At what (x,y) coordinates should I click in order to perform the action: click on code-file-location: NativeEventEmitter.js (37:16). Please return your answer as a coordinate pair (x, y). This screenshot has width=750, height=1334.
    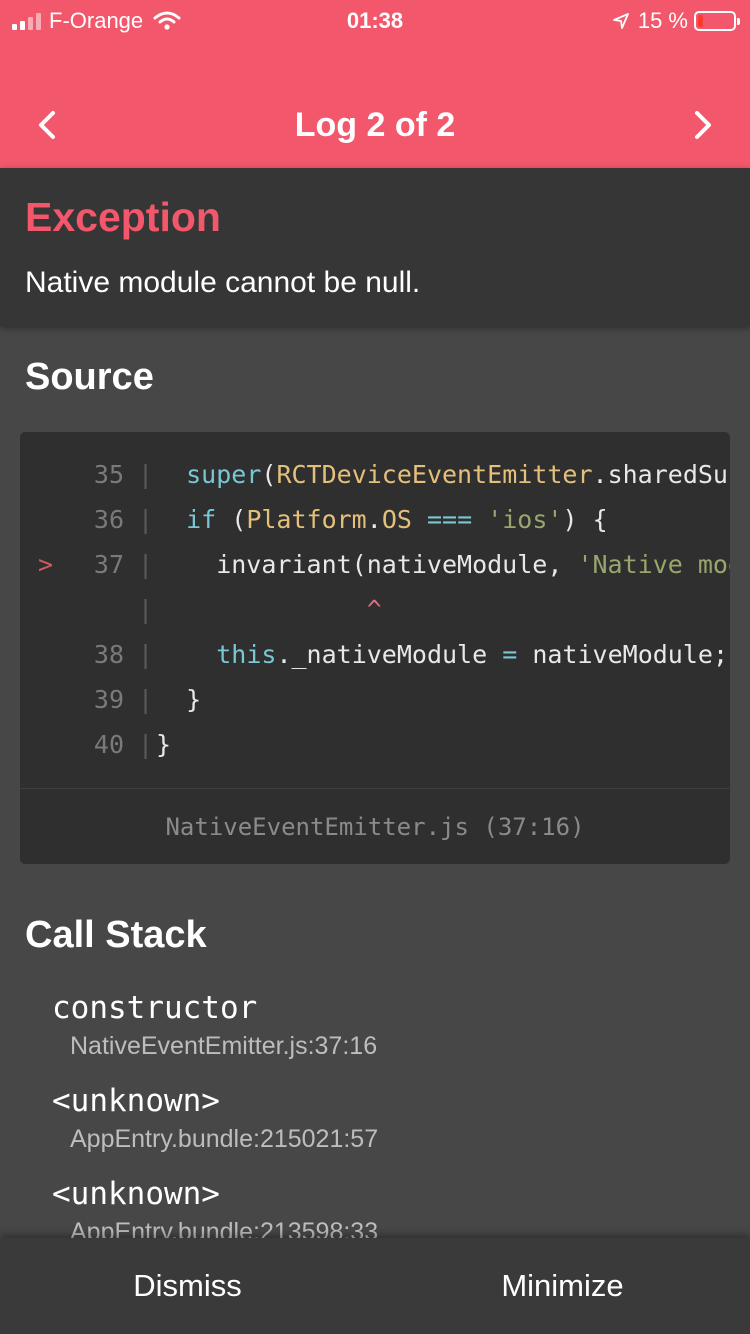
    Looking at the image, I should click on (375, 826).